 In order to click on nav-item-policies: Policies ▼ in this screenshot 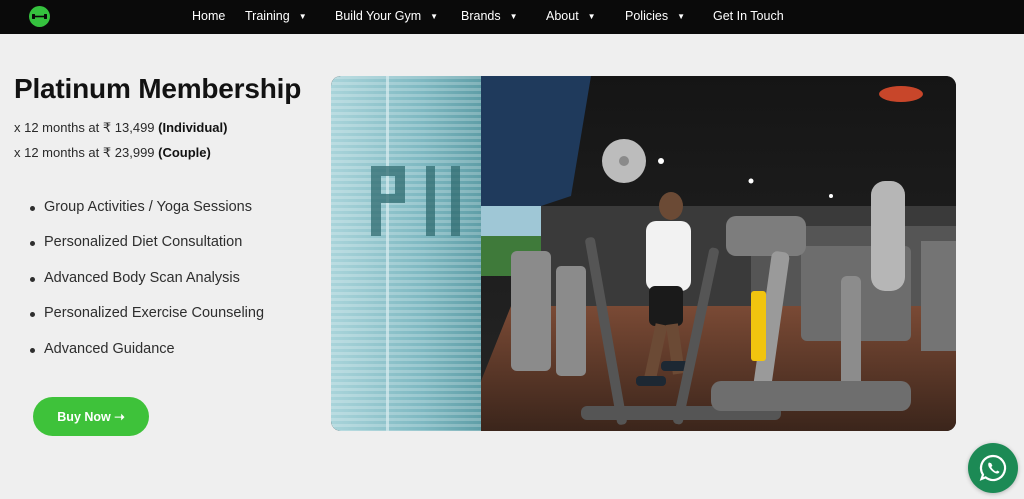, I will do `click(655, 17)`.